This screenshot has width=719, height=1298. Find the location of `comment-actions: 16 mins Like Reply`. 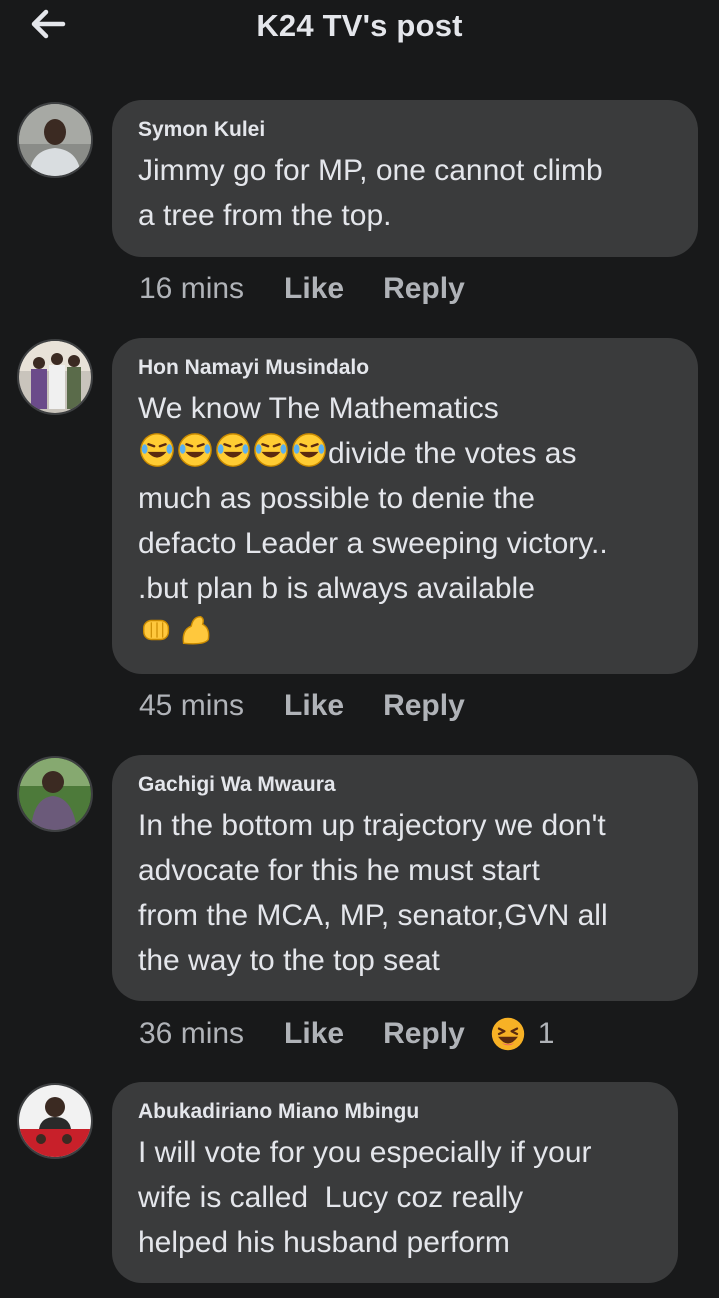

comment-actions: 16 mins Like Reply is located at coordinates (321, 289).